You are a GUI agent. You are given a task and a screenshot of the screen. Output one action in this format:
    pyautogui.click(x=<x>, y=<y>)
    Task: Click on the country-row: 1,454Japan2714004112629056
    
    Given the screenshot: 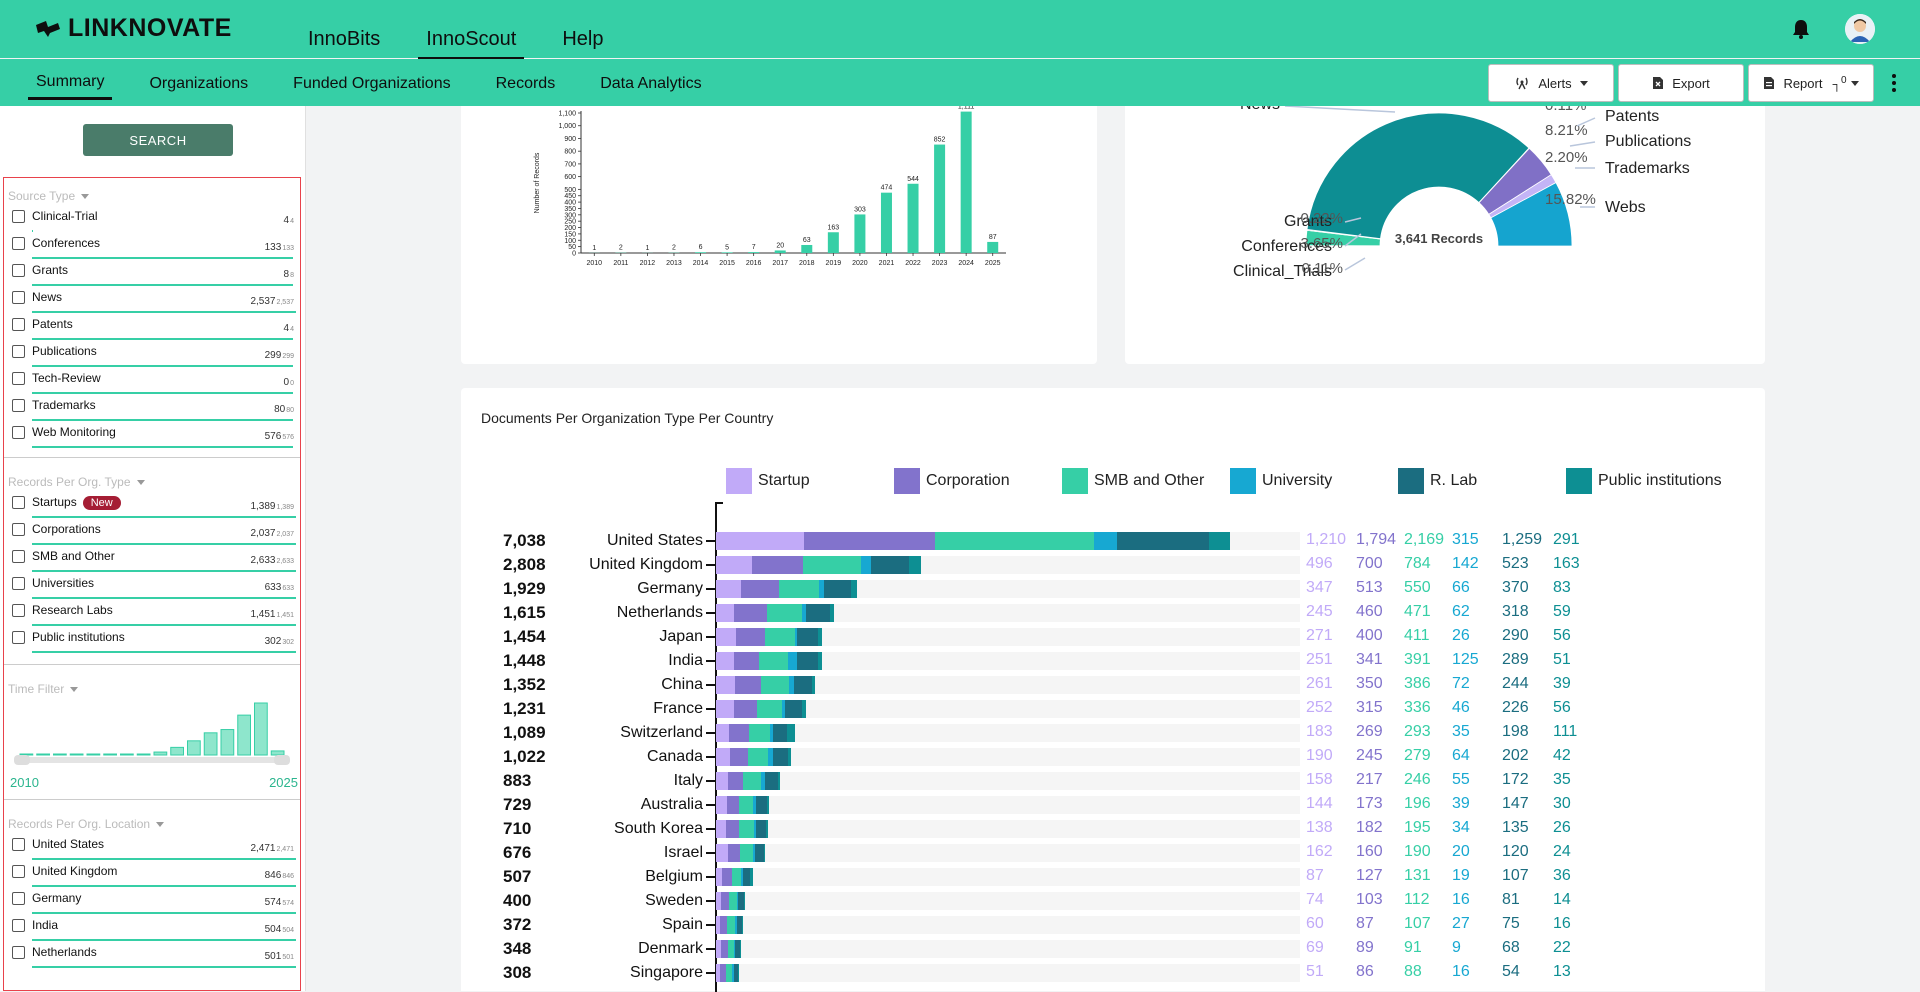 What is the action you would take?
    pyautogui.click(x=1113, y=637)
    